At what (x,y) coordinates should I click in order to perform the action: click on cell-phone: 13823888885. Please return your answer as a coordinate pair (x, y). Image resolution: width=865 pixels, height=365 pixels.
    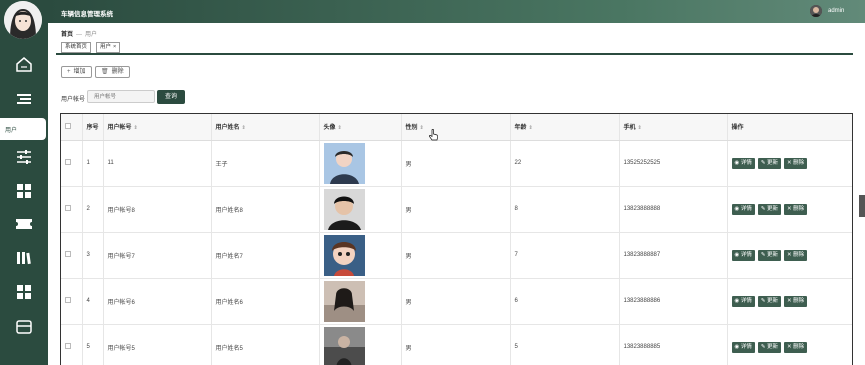
    Looking at the image, I should click on (673, 344).